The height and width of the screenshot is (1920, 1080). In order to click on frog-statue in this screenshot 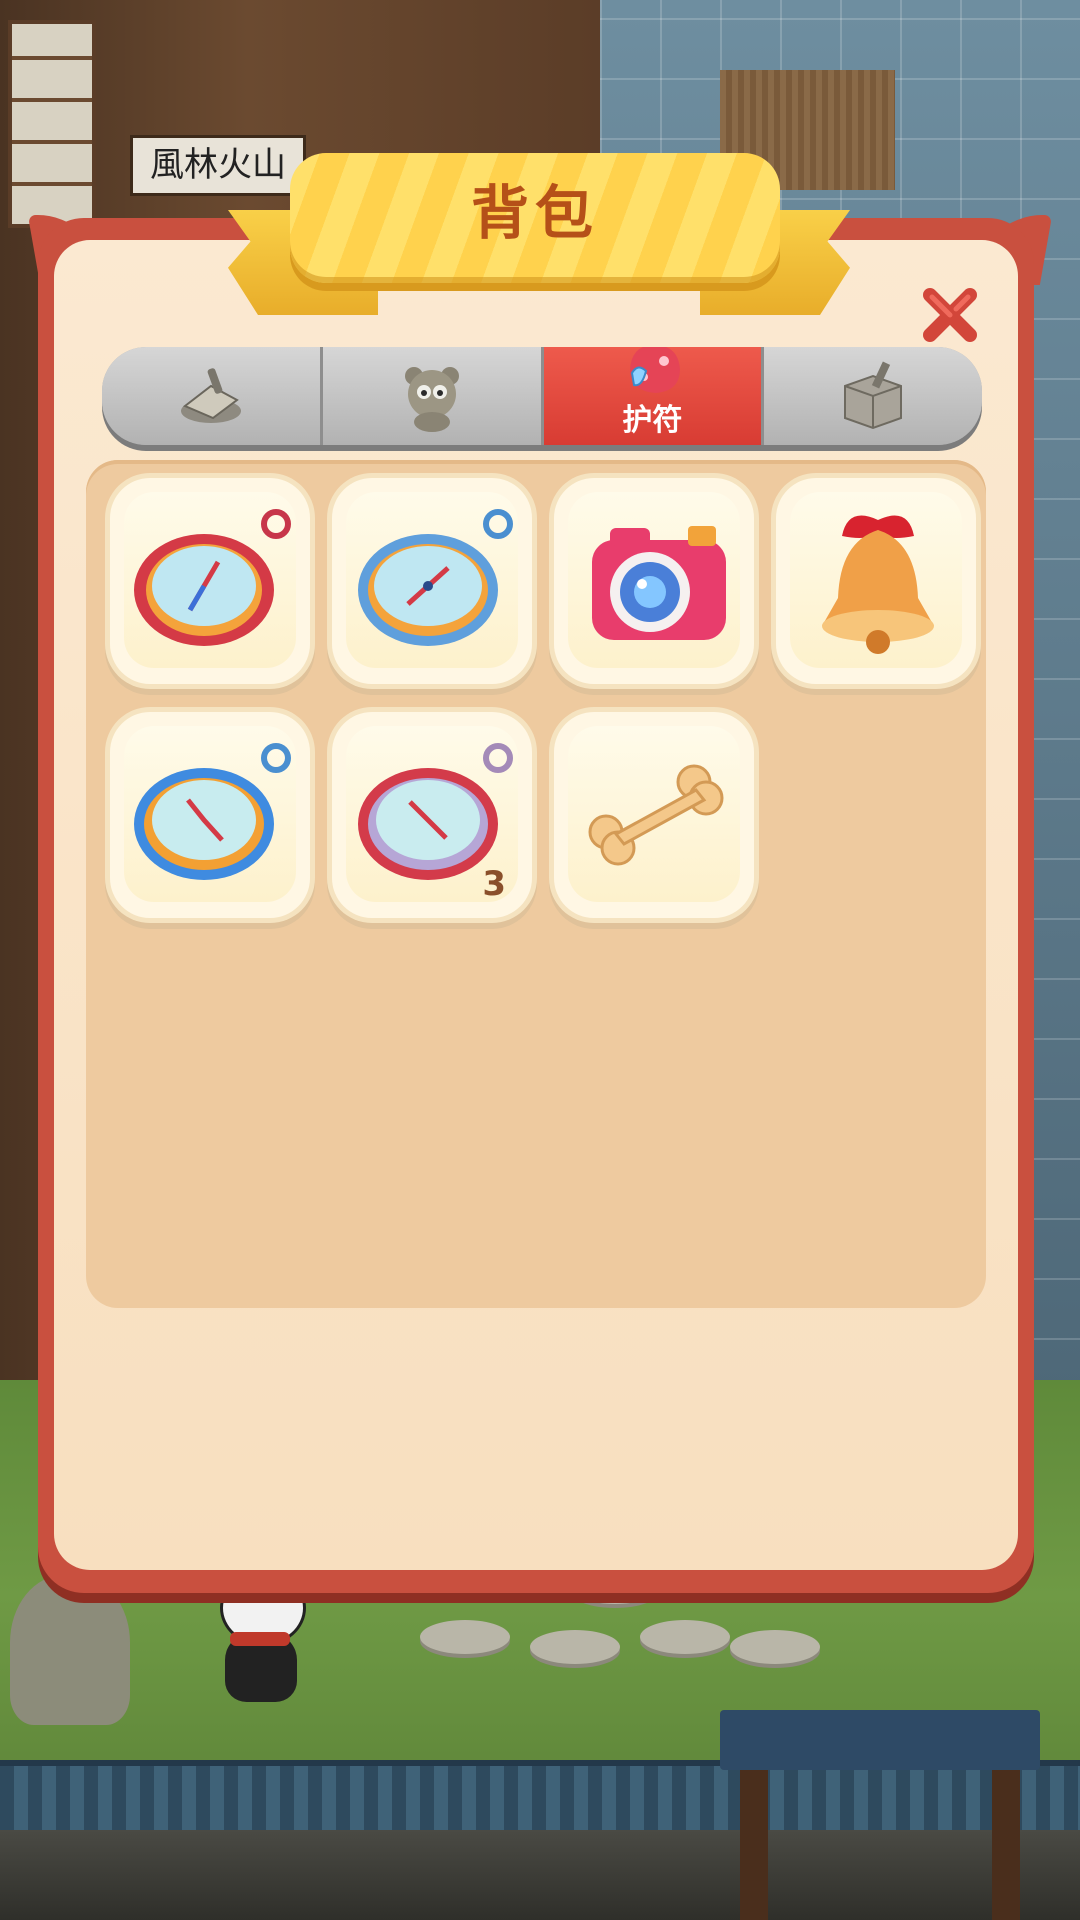, I will do `click(70, 1650)`.